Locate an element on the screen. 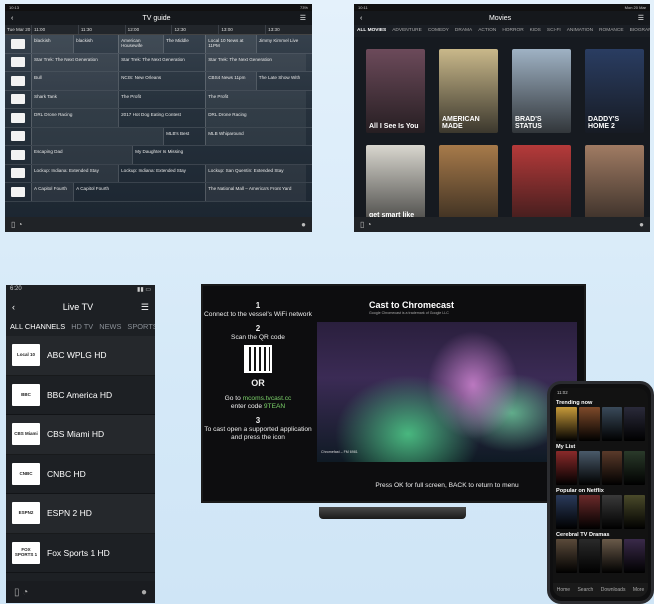 The width and height of the screenshot is (654, 604). channel-tab: SPORTS is located at coordinates (141, 327).